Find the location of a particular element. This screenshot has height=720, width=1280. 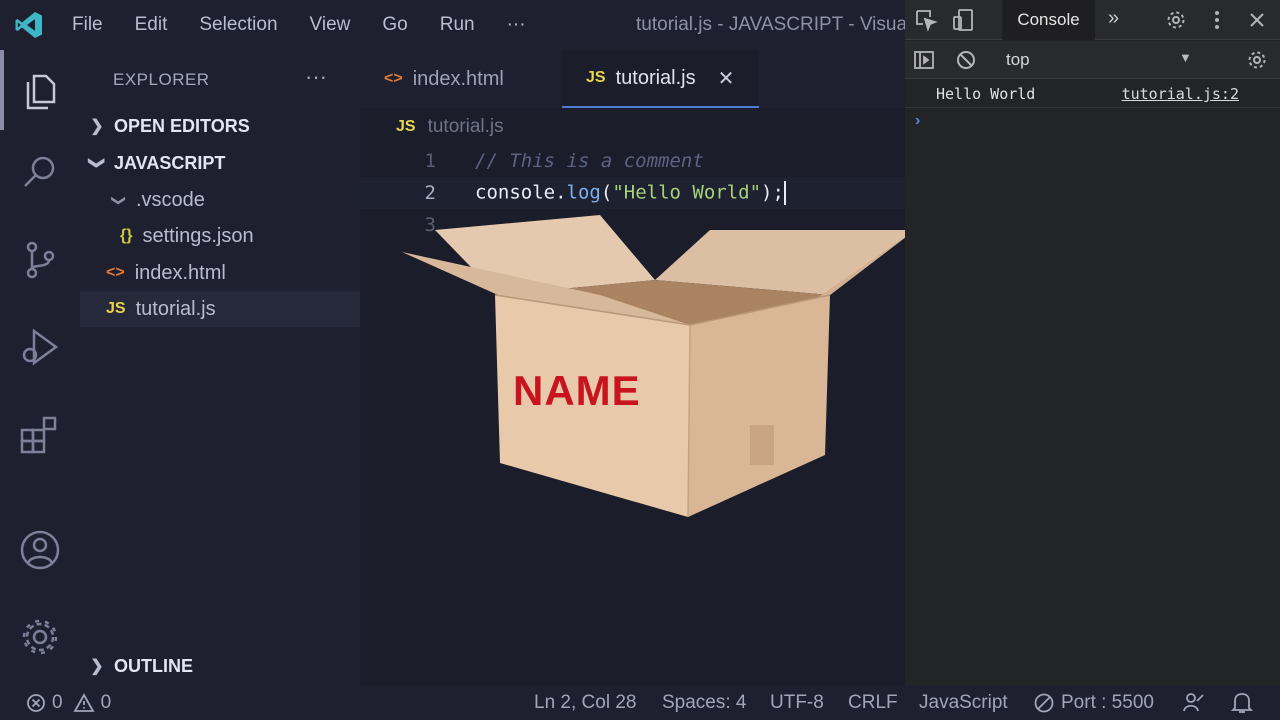

line-number: 2 is located at coordinates (430, 193).